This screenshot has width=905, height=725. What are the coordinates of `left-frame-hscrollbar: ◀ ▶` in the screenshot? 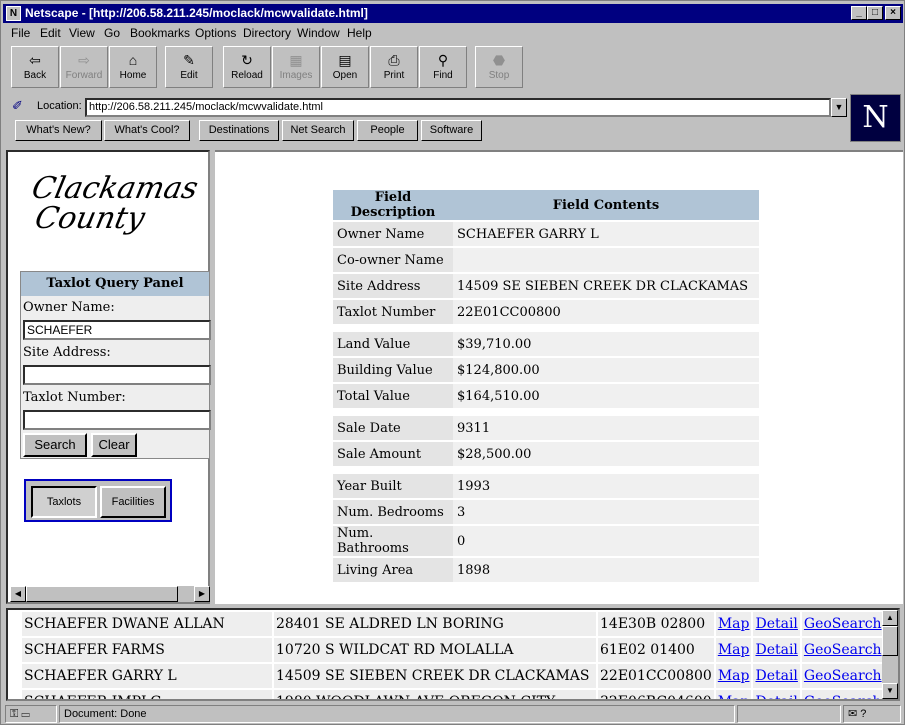 It's located at (110, 594).